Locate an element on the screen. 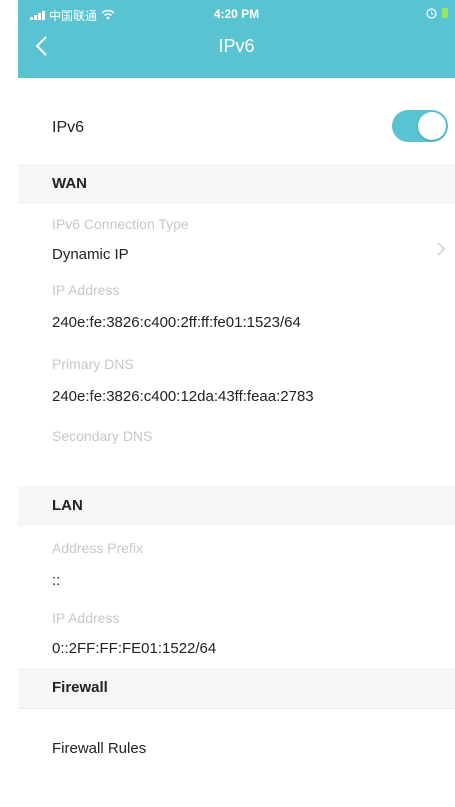  ipv6-toggle-row: IPv6 is located at coordinates (236, 129).